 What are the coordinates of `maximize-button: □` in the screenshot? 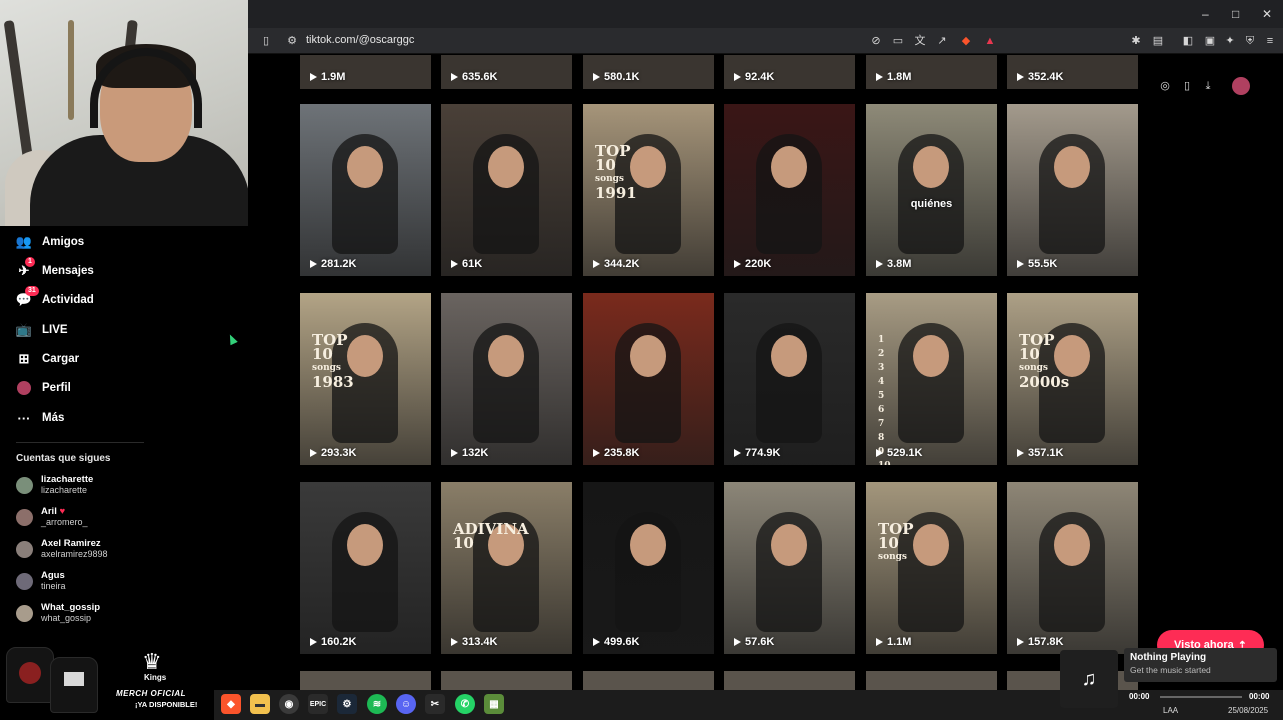 It's located at (1235, 14).